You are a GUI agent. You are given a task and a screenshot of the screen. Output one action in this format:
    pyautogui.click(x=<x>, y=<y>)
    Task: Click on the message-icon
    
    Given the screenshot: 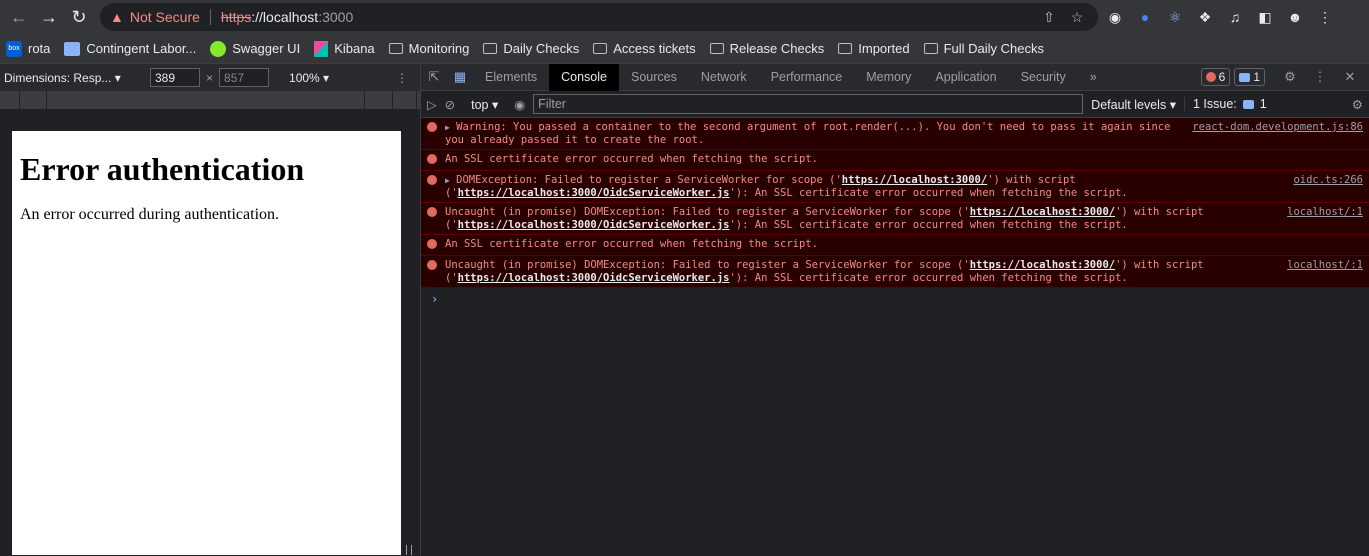 What is the action you would take?
    pyautogui.click(x=1245, y=77)
    